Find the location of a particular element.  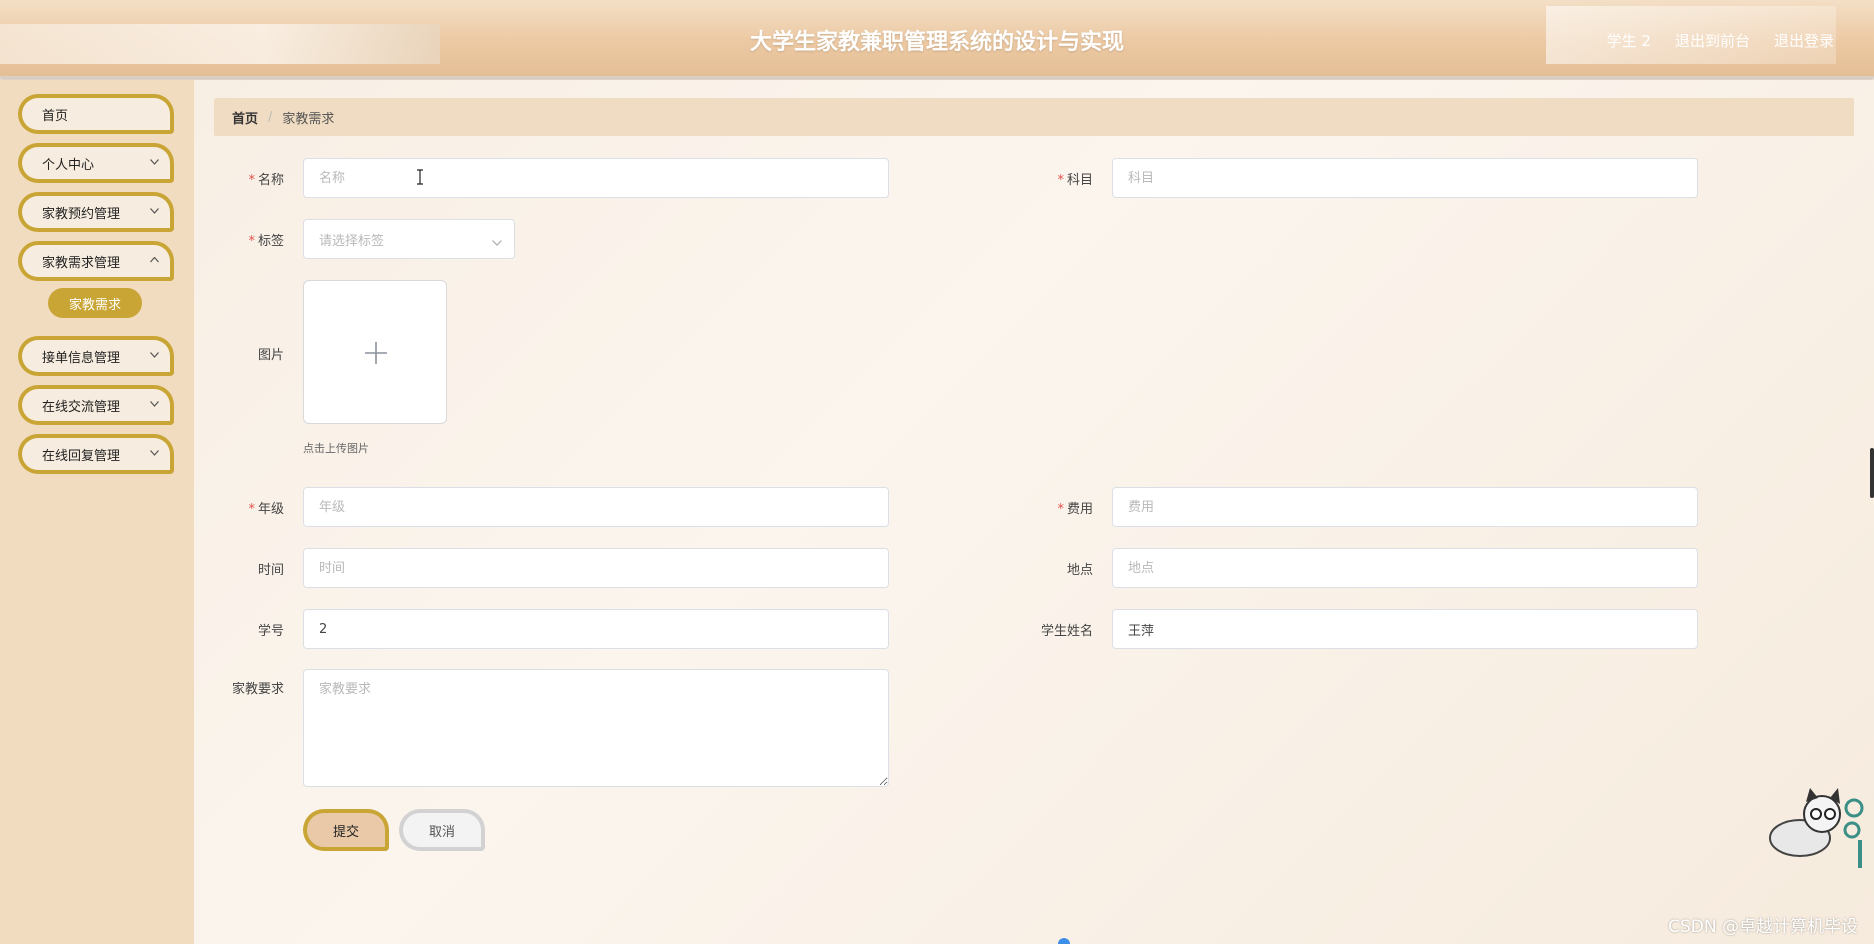

sidebar-item-label: 首页 is located at coordinates (55, 116).